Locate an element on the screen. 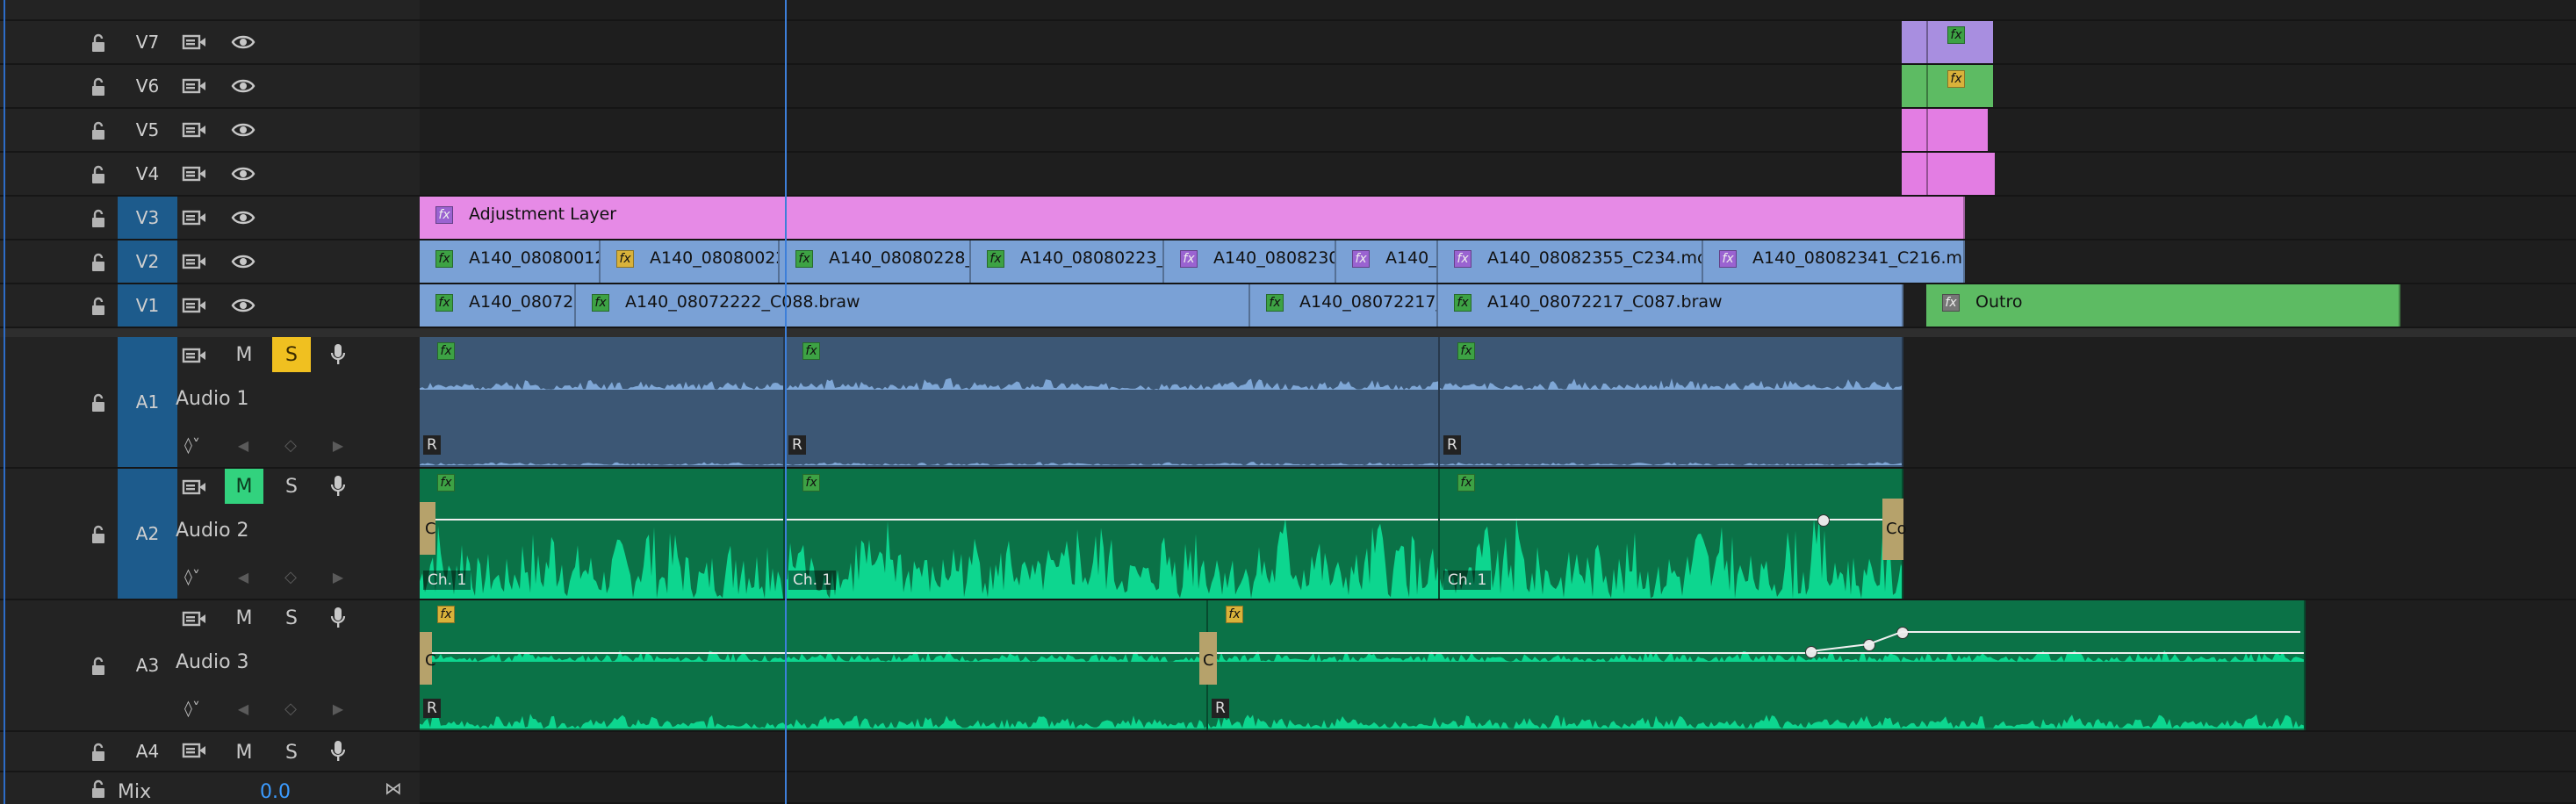  v4-stack-clip is located at coordinates (1948, 174).